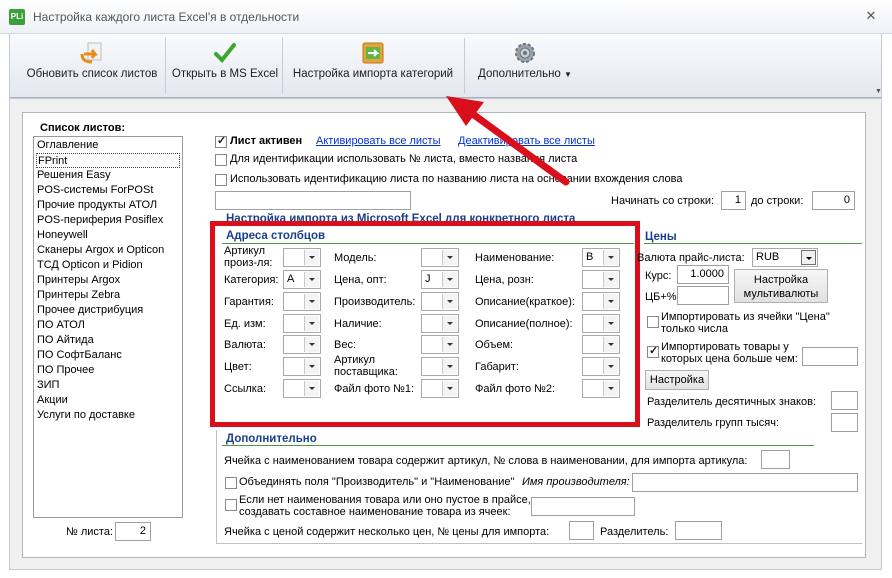 This screenshot has width=892, height=578. What do you see at coordinates (92, 65) in the screenshot?
I see `refresh-list-button: Обновить список листов` at bounding box center [92, 65].